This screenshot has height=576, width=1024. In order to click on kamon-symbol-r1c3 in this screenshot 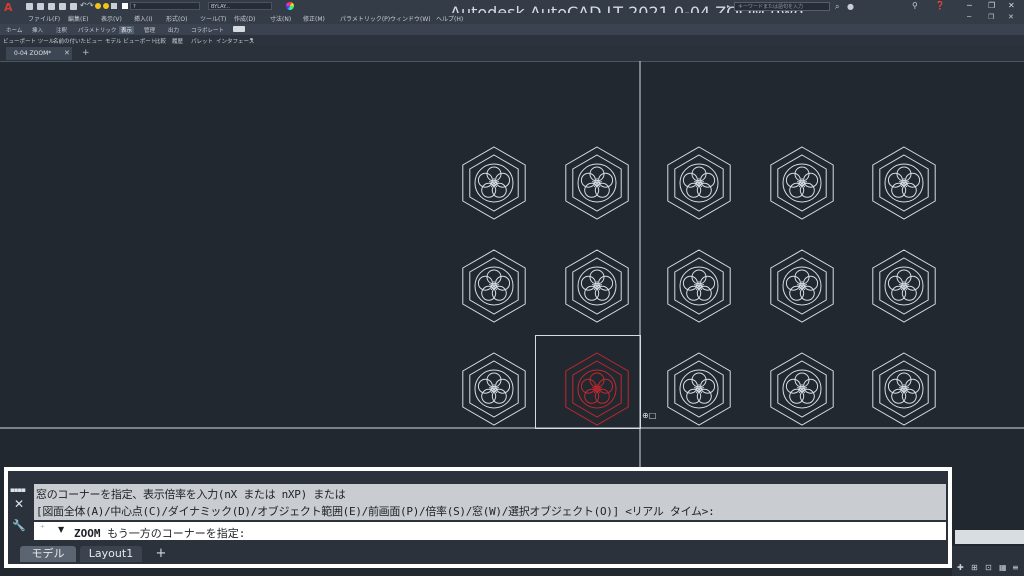, I will do `click(699, 183)`.